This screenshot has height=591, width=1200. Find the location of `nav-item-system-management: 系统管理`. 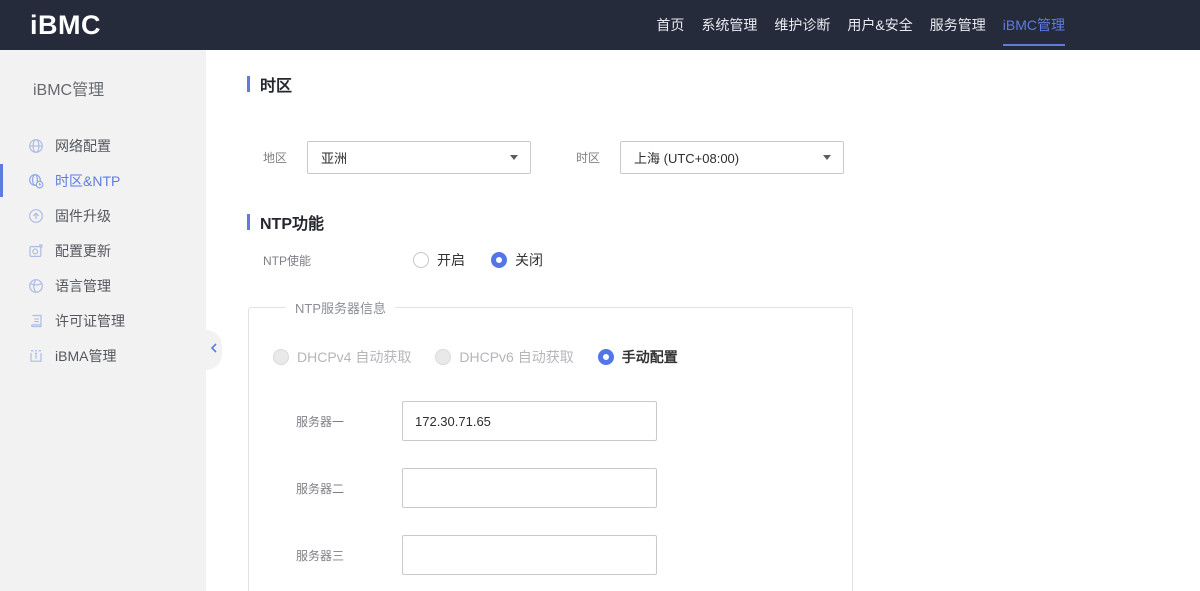

nav-item-system-management: 系统管理 is located at coordinates (729, 25).